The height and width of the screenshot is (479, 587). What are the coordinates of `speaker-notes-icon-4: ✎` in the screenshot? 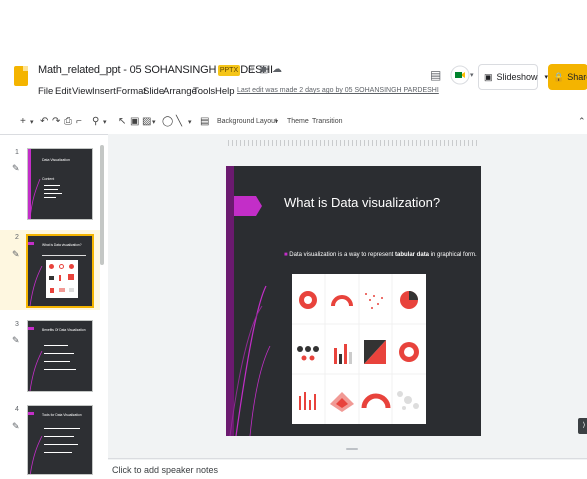 It's located at (16, 426).